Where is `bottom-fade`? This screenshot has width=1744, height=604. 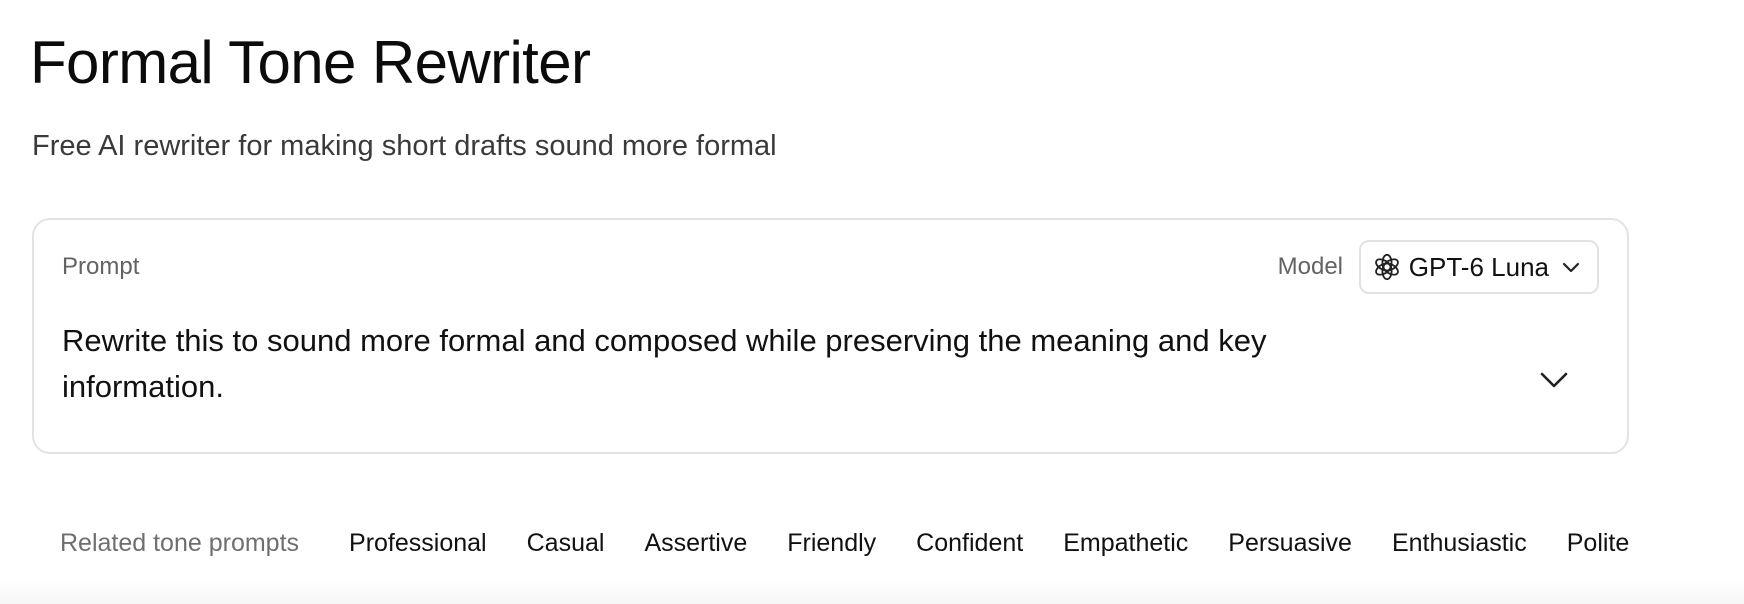
bottom-fade is located at coordinates (872, 592).